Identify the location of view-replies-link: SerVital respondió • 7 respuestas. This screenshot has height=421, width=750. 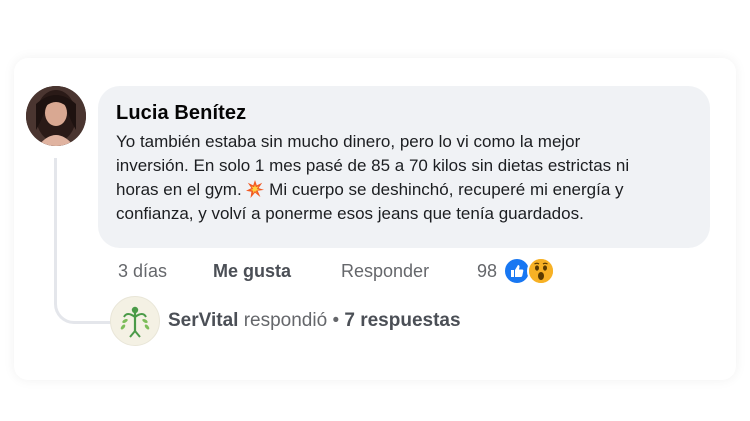
(285, 321).